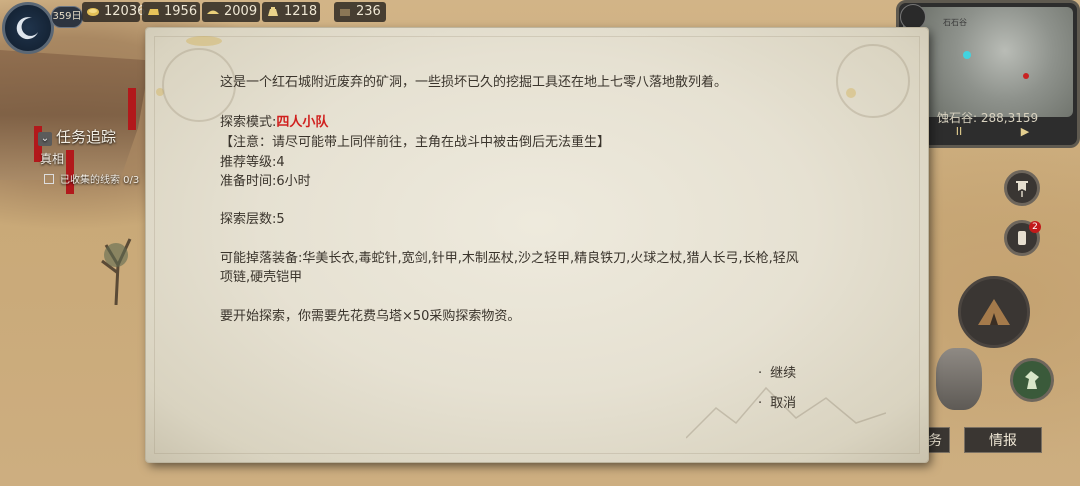  I want to click on recommended-level: 推荐等级:4, so click(252, 162).